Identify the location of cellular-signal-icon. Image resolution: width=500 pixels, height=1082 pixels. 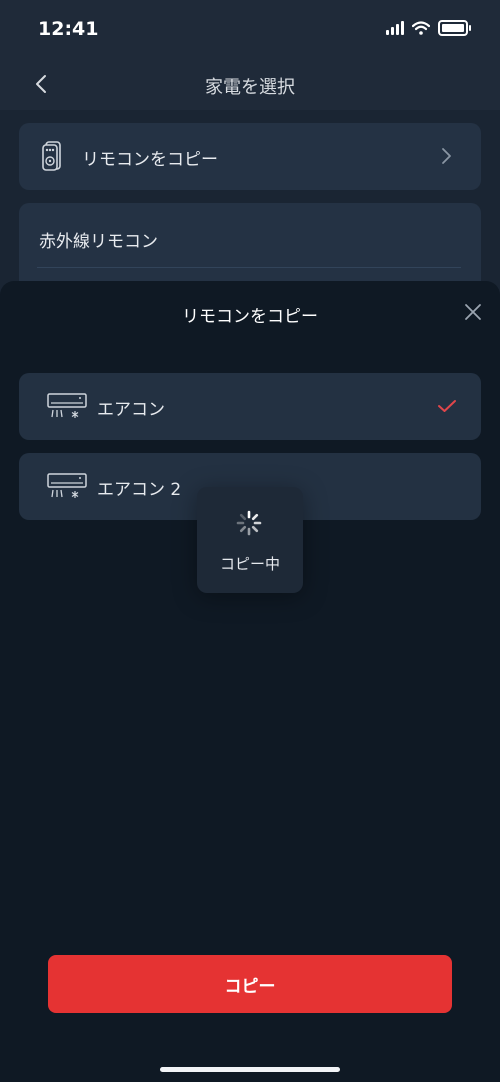
(395, 28).